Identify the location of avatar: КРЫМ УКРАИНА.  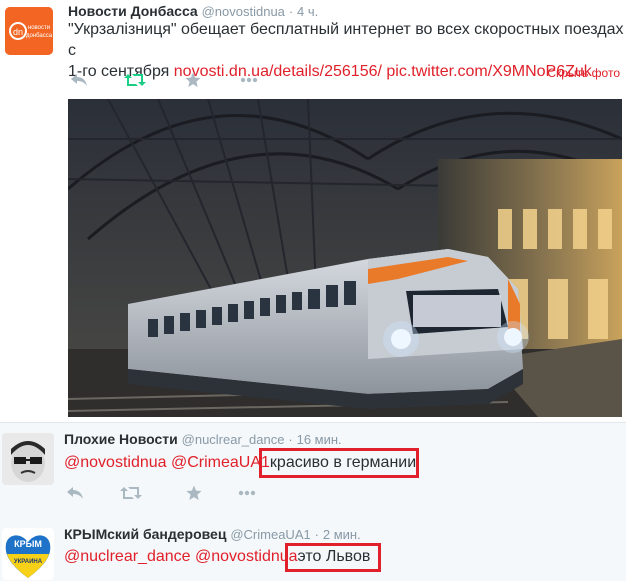
(28, 554).